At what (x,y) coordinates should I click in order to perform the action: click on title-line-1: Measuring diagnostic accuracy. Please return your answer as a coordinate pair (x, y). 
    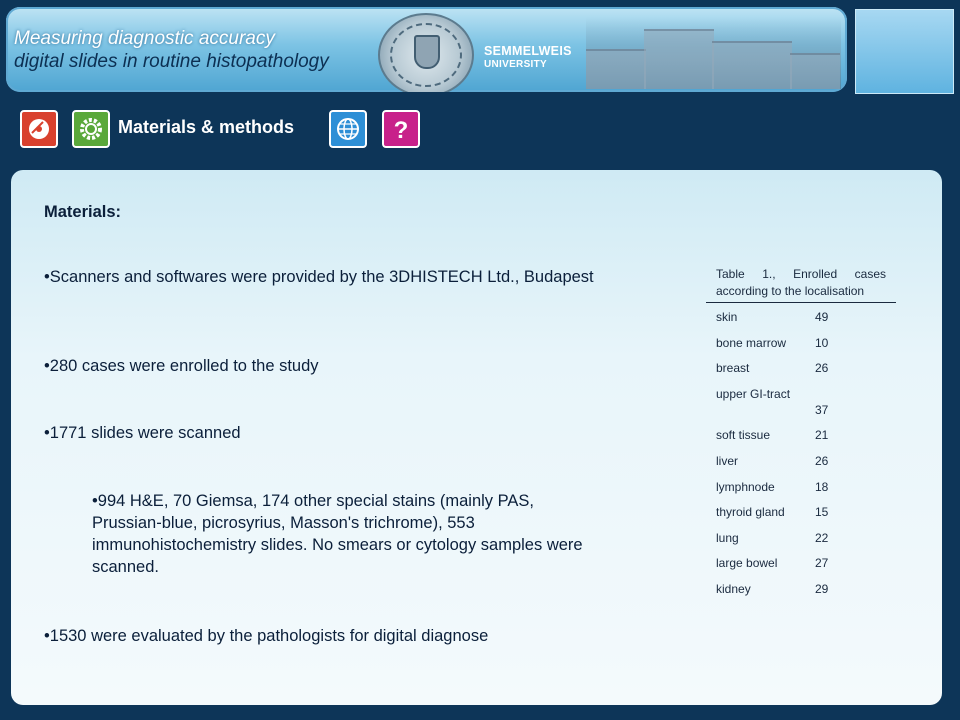
    Looking at the image, I should click on (144, 38).